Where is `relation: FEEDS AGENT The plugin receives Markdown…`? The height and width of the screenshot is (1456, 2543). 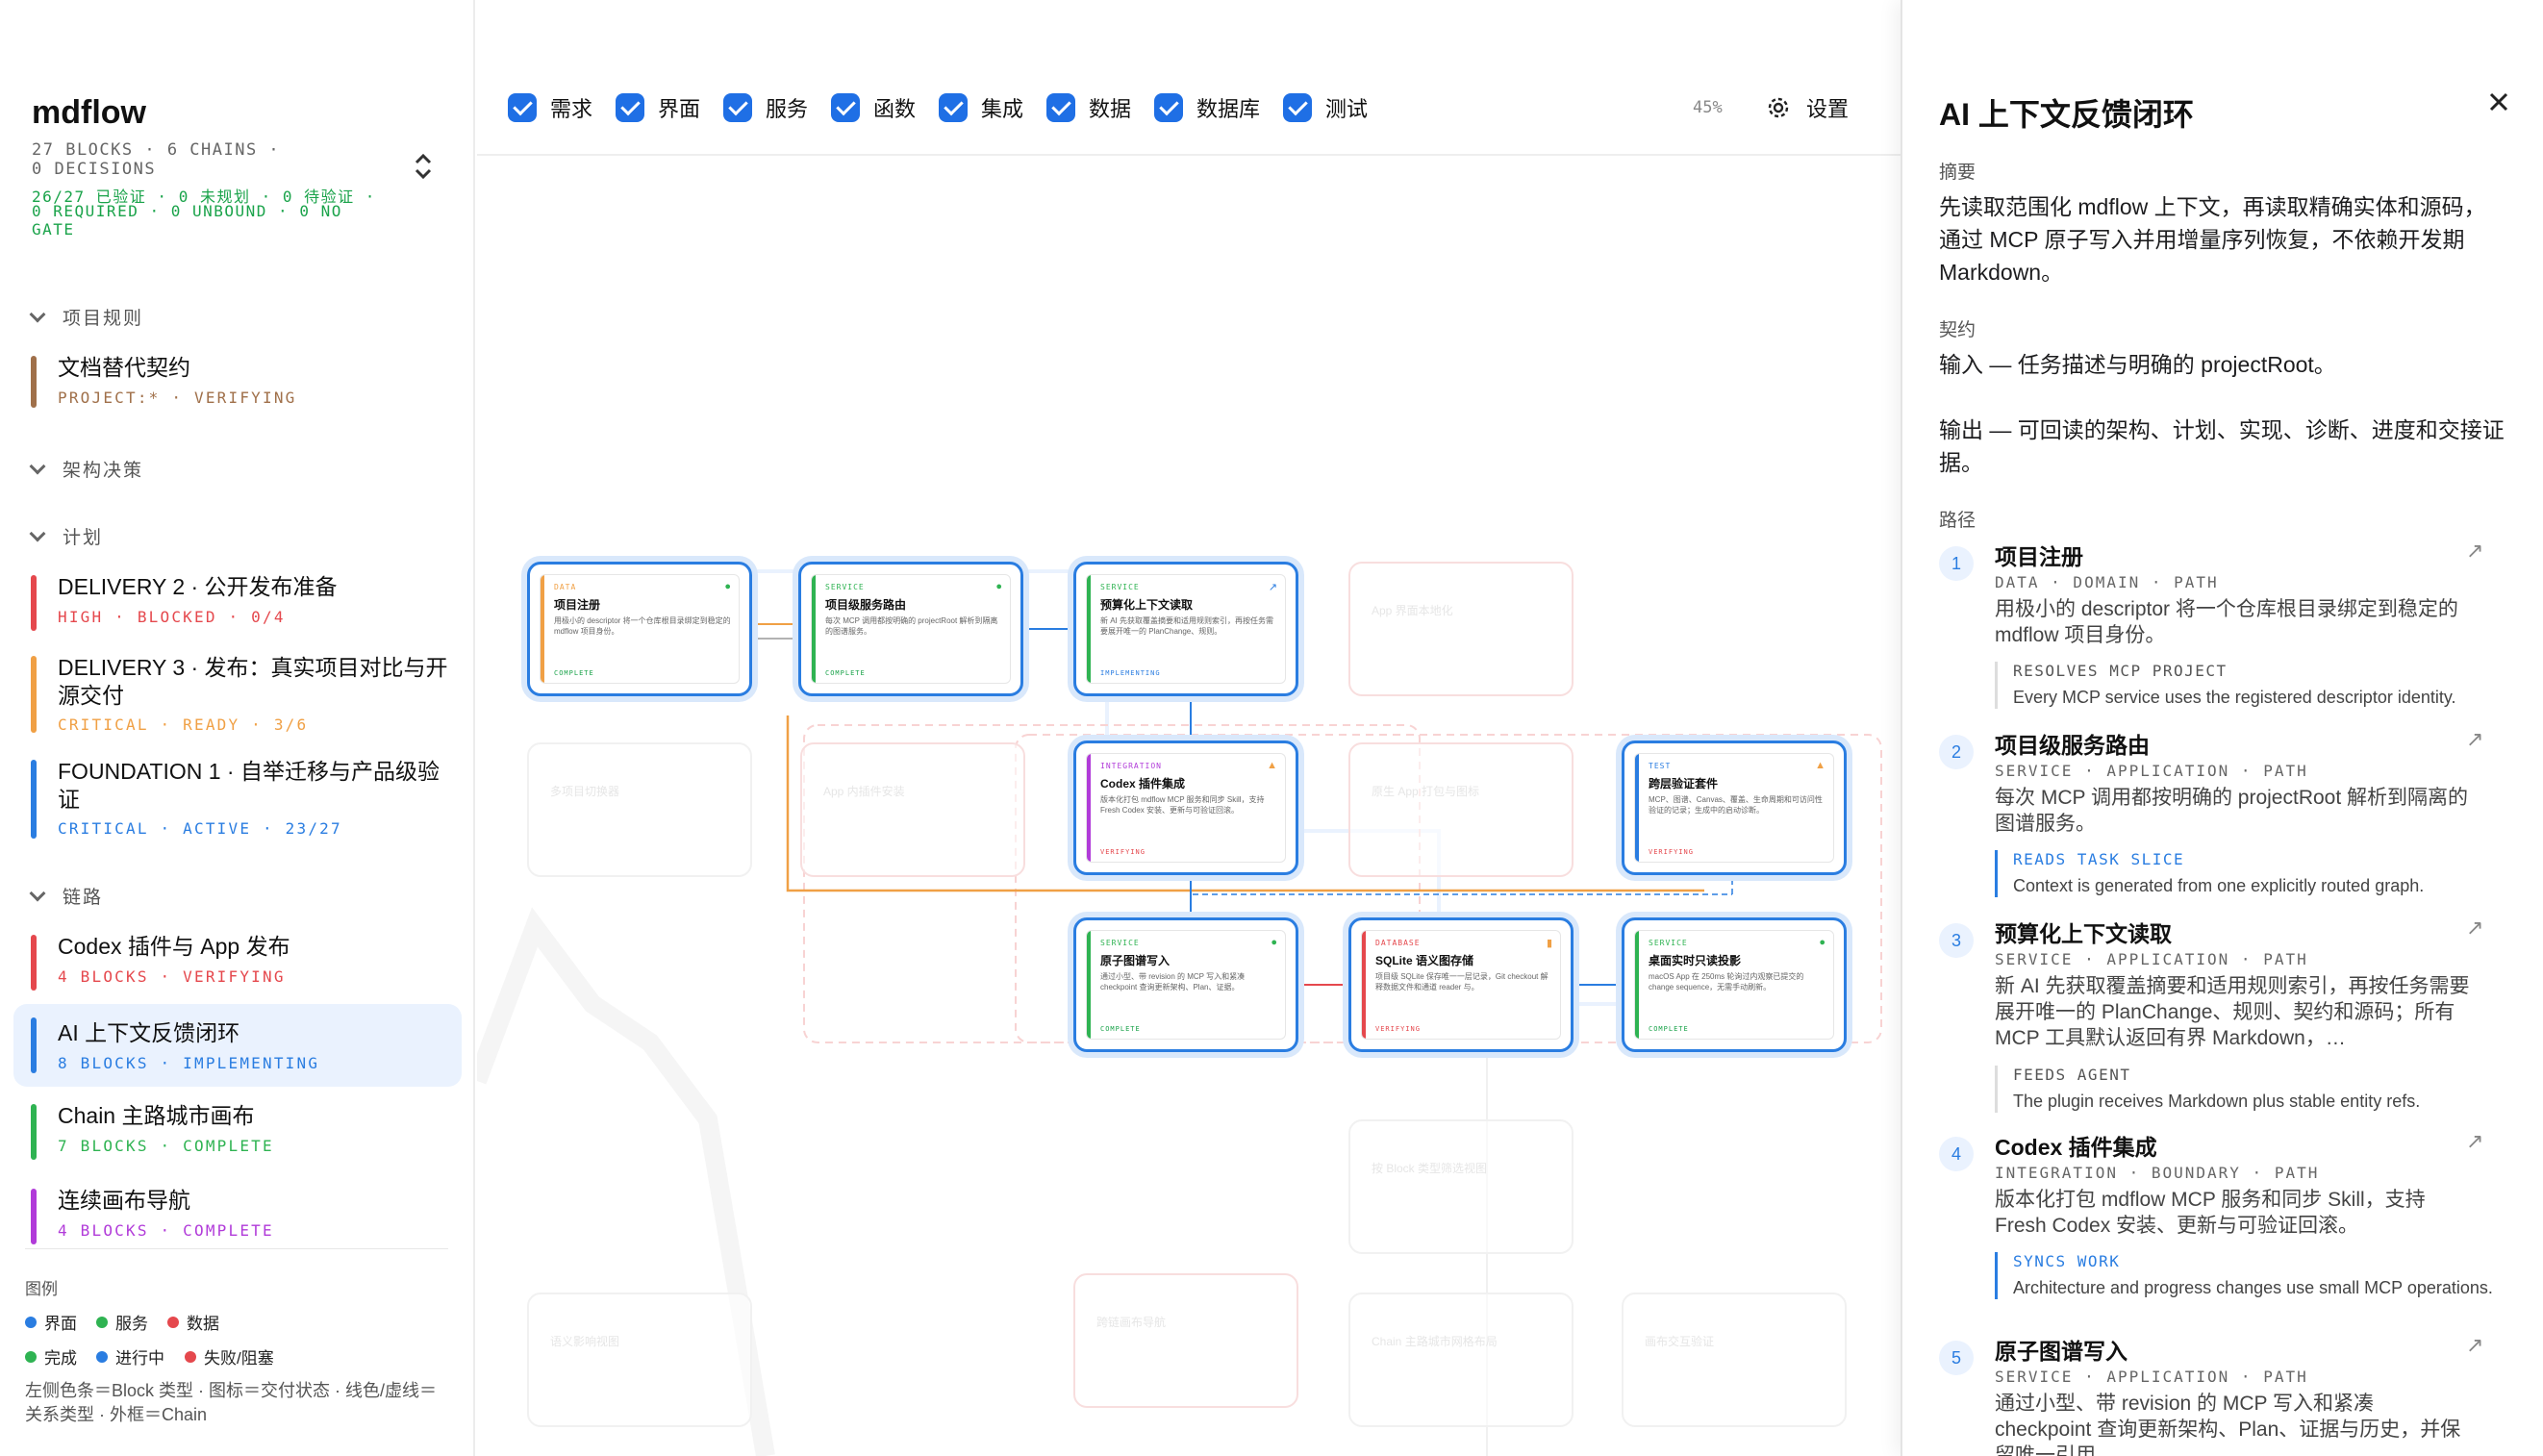 relation: FEEDS AGENT The plugin receives Markdown… is located at coordinates (2254, 1089).